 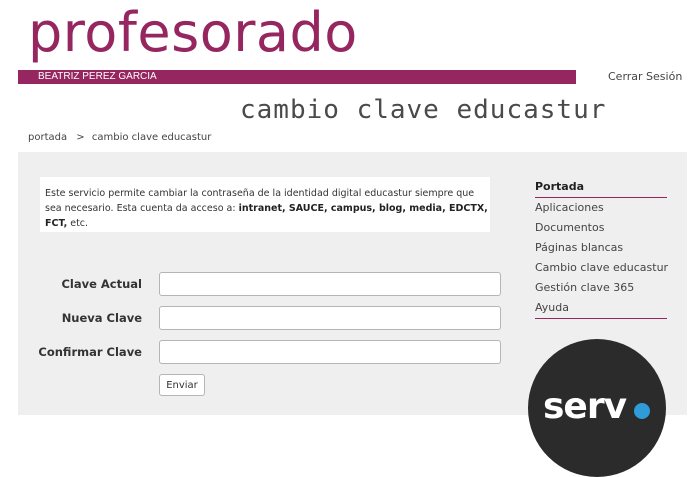 I want to click on sidebar-item-label: Páginas blancas, so click(x=579, y=247).